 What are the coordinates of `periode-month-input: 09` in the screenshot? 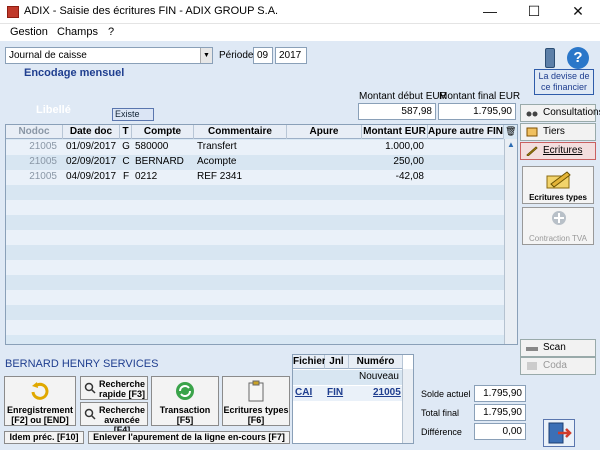 It's located at (263, 55).